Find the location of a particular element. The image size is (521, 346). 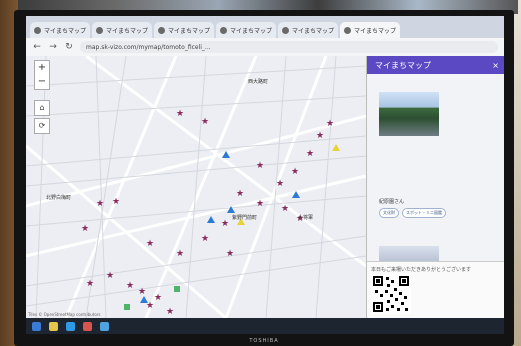

map-attribution: Tiles © OpenStreetMap contributors is located at coordinates (64, 314).